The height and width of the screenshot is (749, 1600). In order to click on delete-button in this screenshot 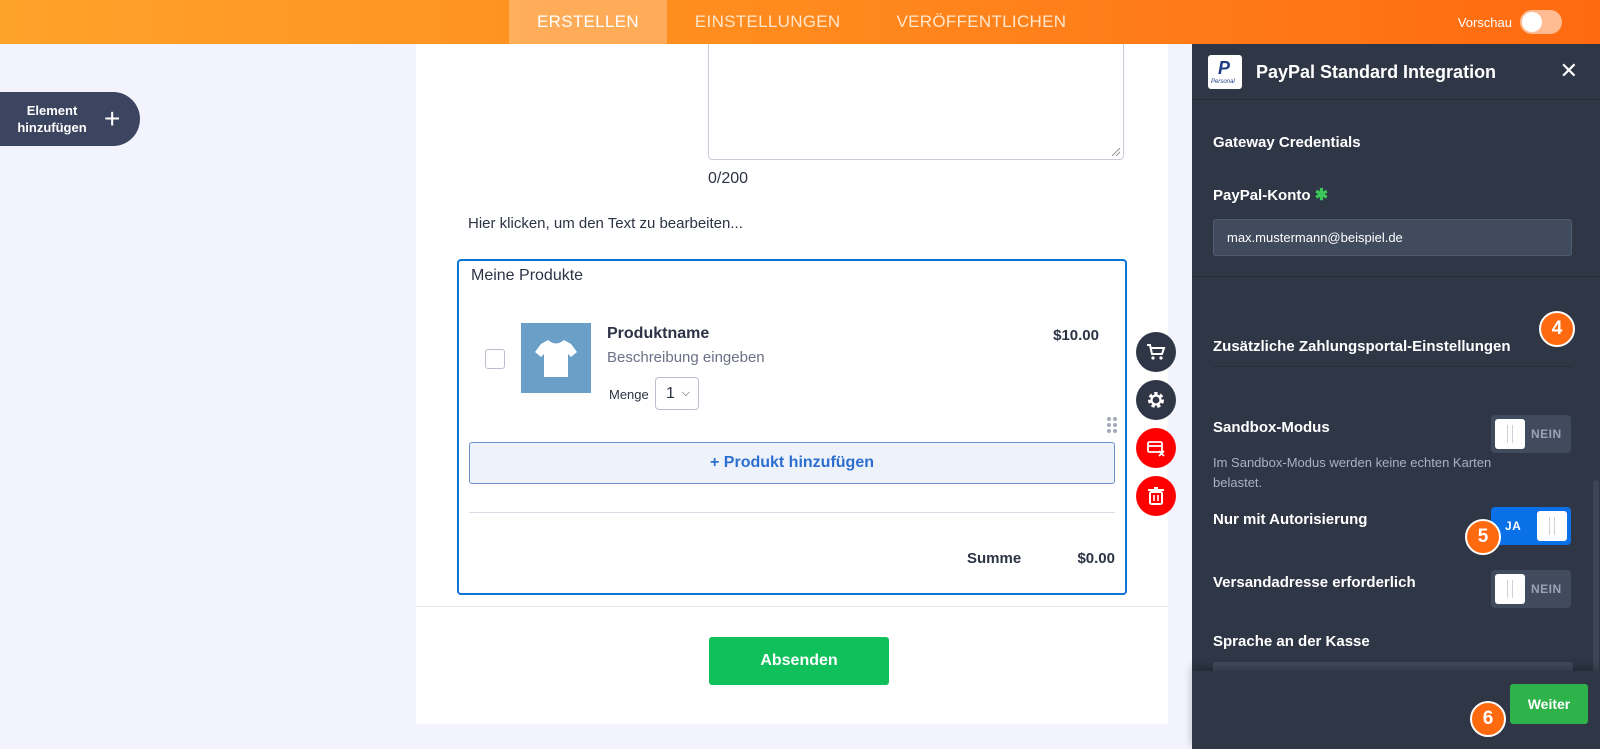, I will do `click(1156, 496)`.